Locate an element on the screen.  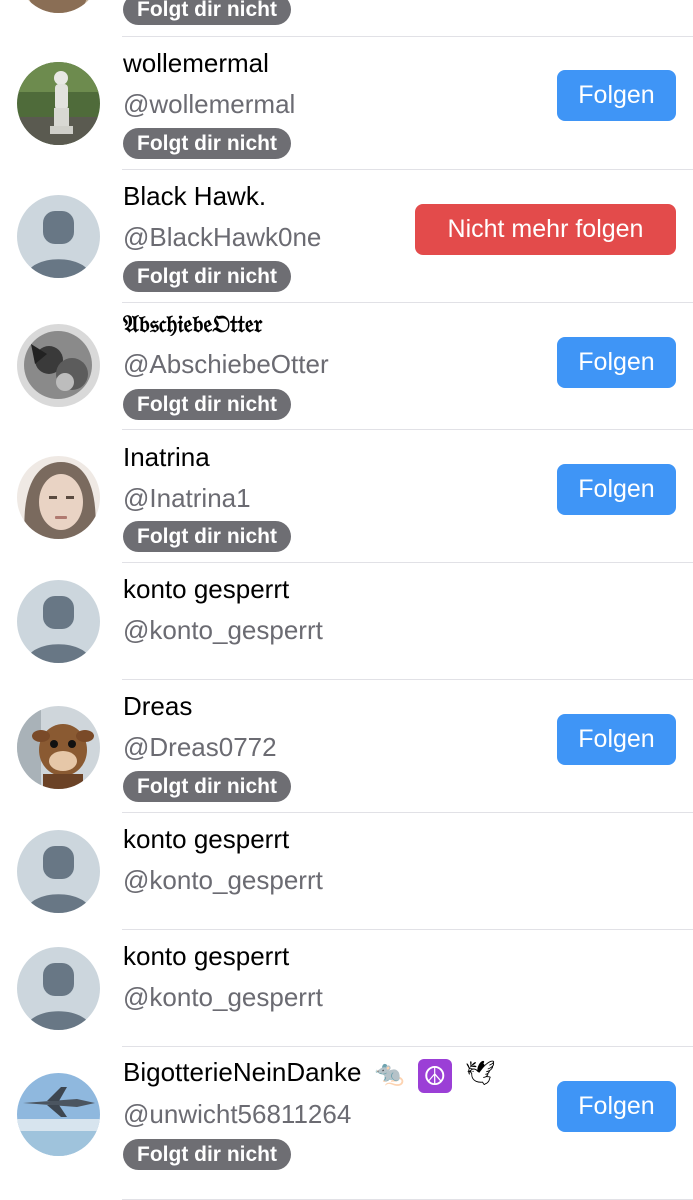
jet-photo-avatar is located at coordinates (58, 1114).